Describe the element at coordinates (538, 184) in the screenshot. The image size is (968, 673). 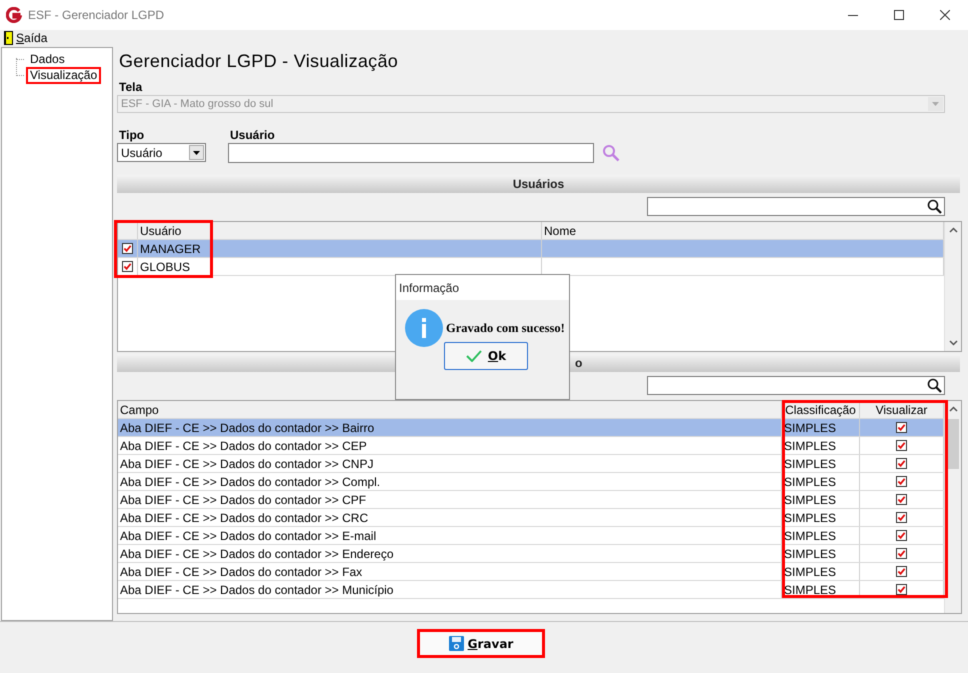
I see `section-header: Usuários` at that location.